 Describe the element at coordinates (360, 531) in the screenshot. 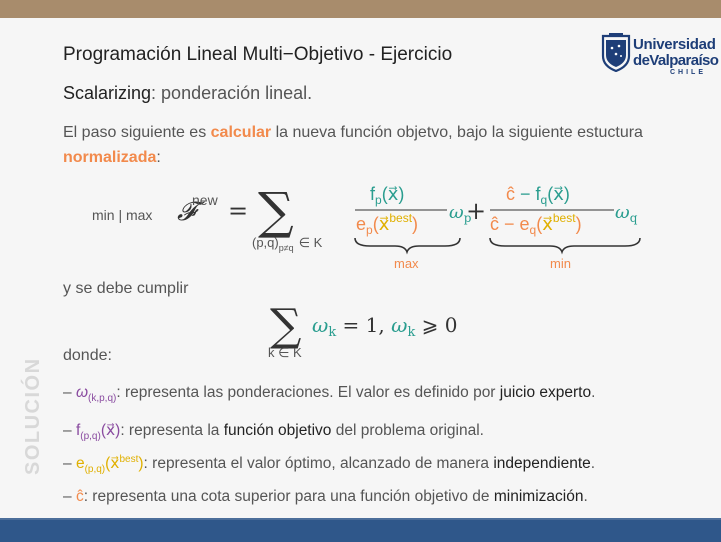

I see `bottom-bar` at that location.